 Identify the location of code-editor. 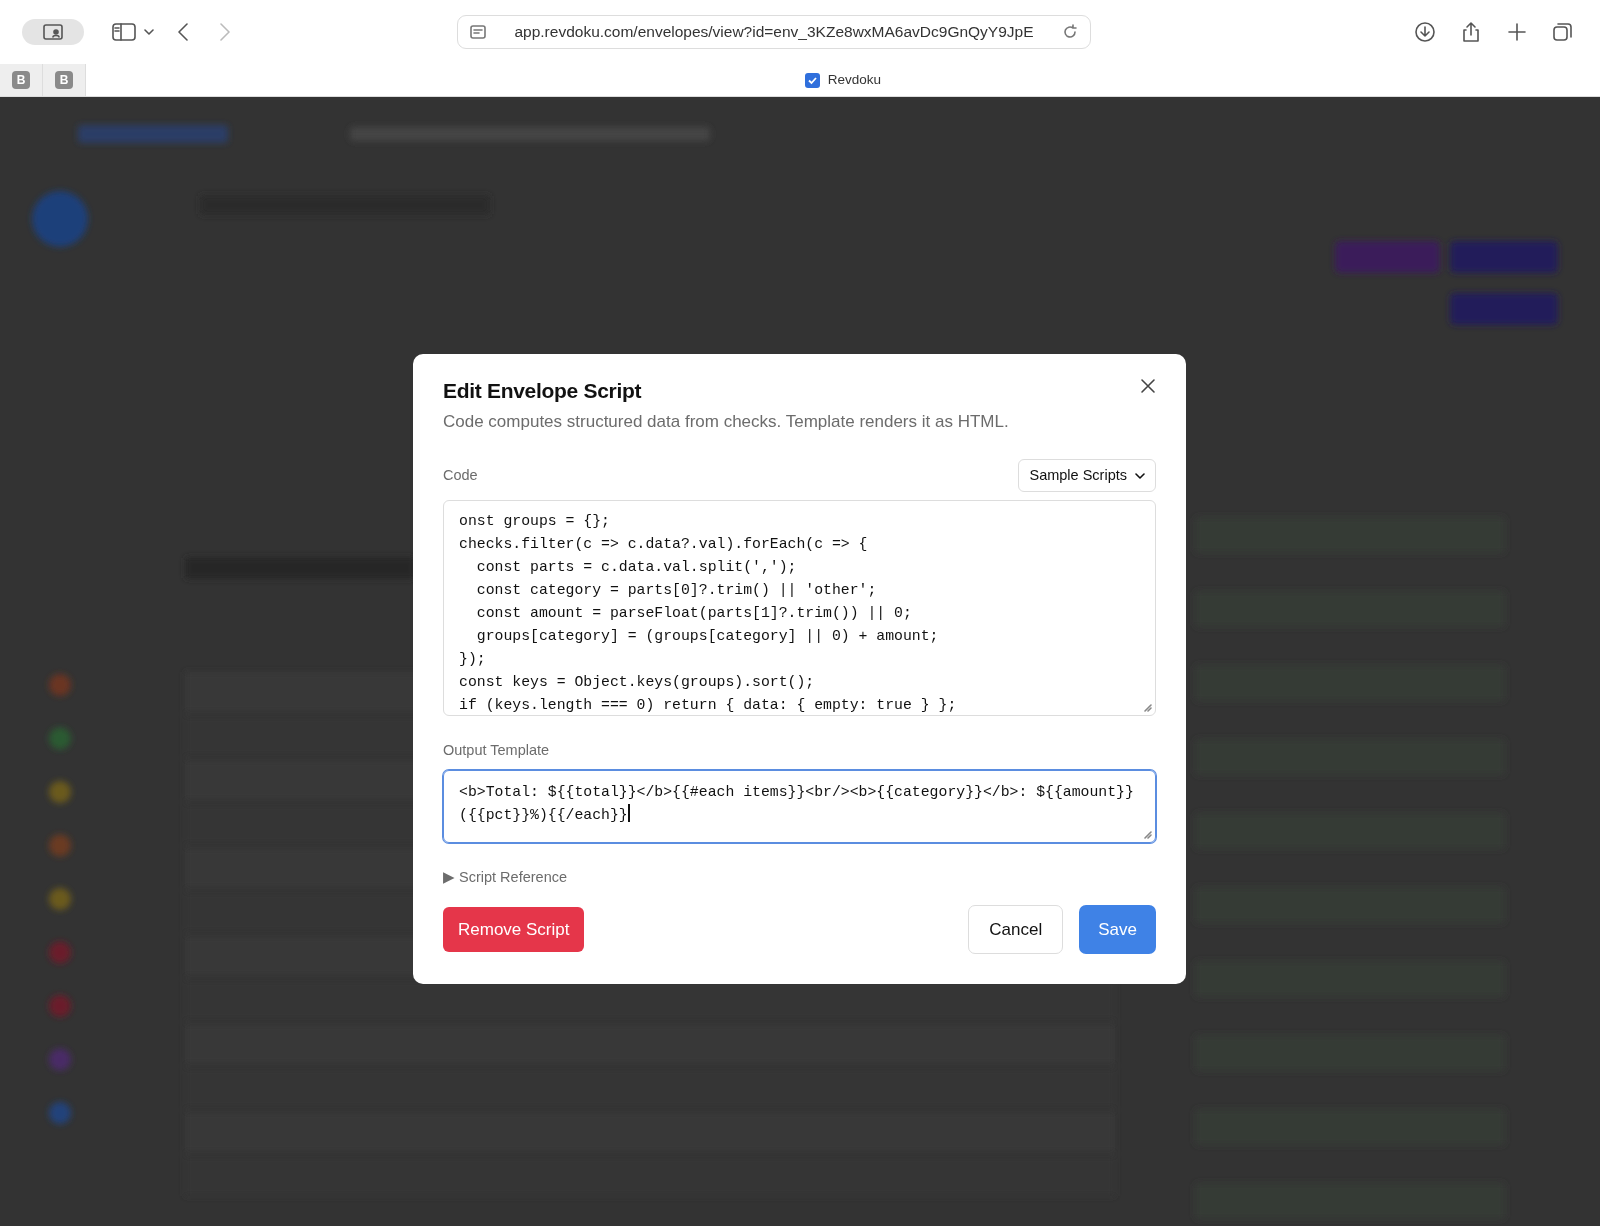
(799, 608).